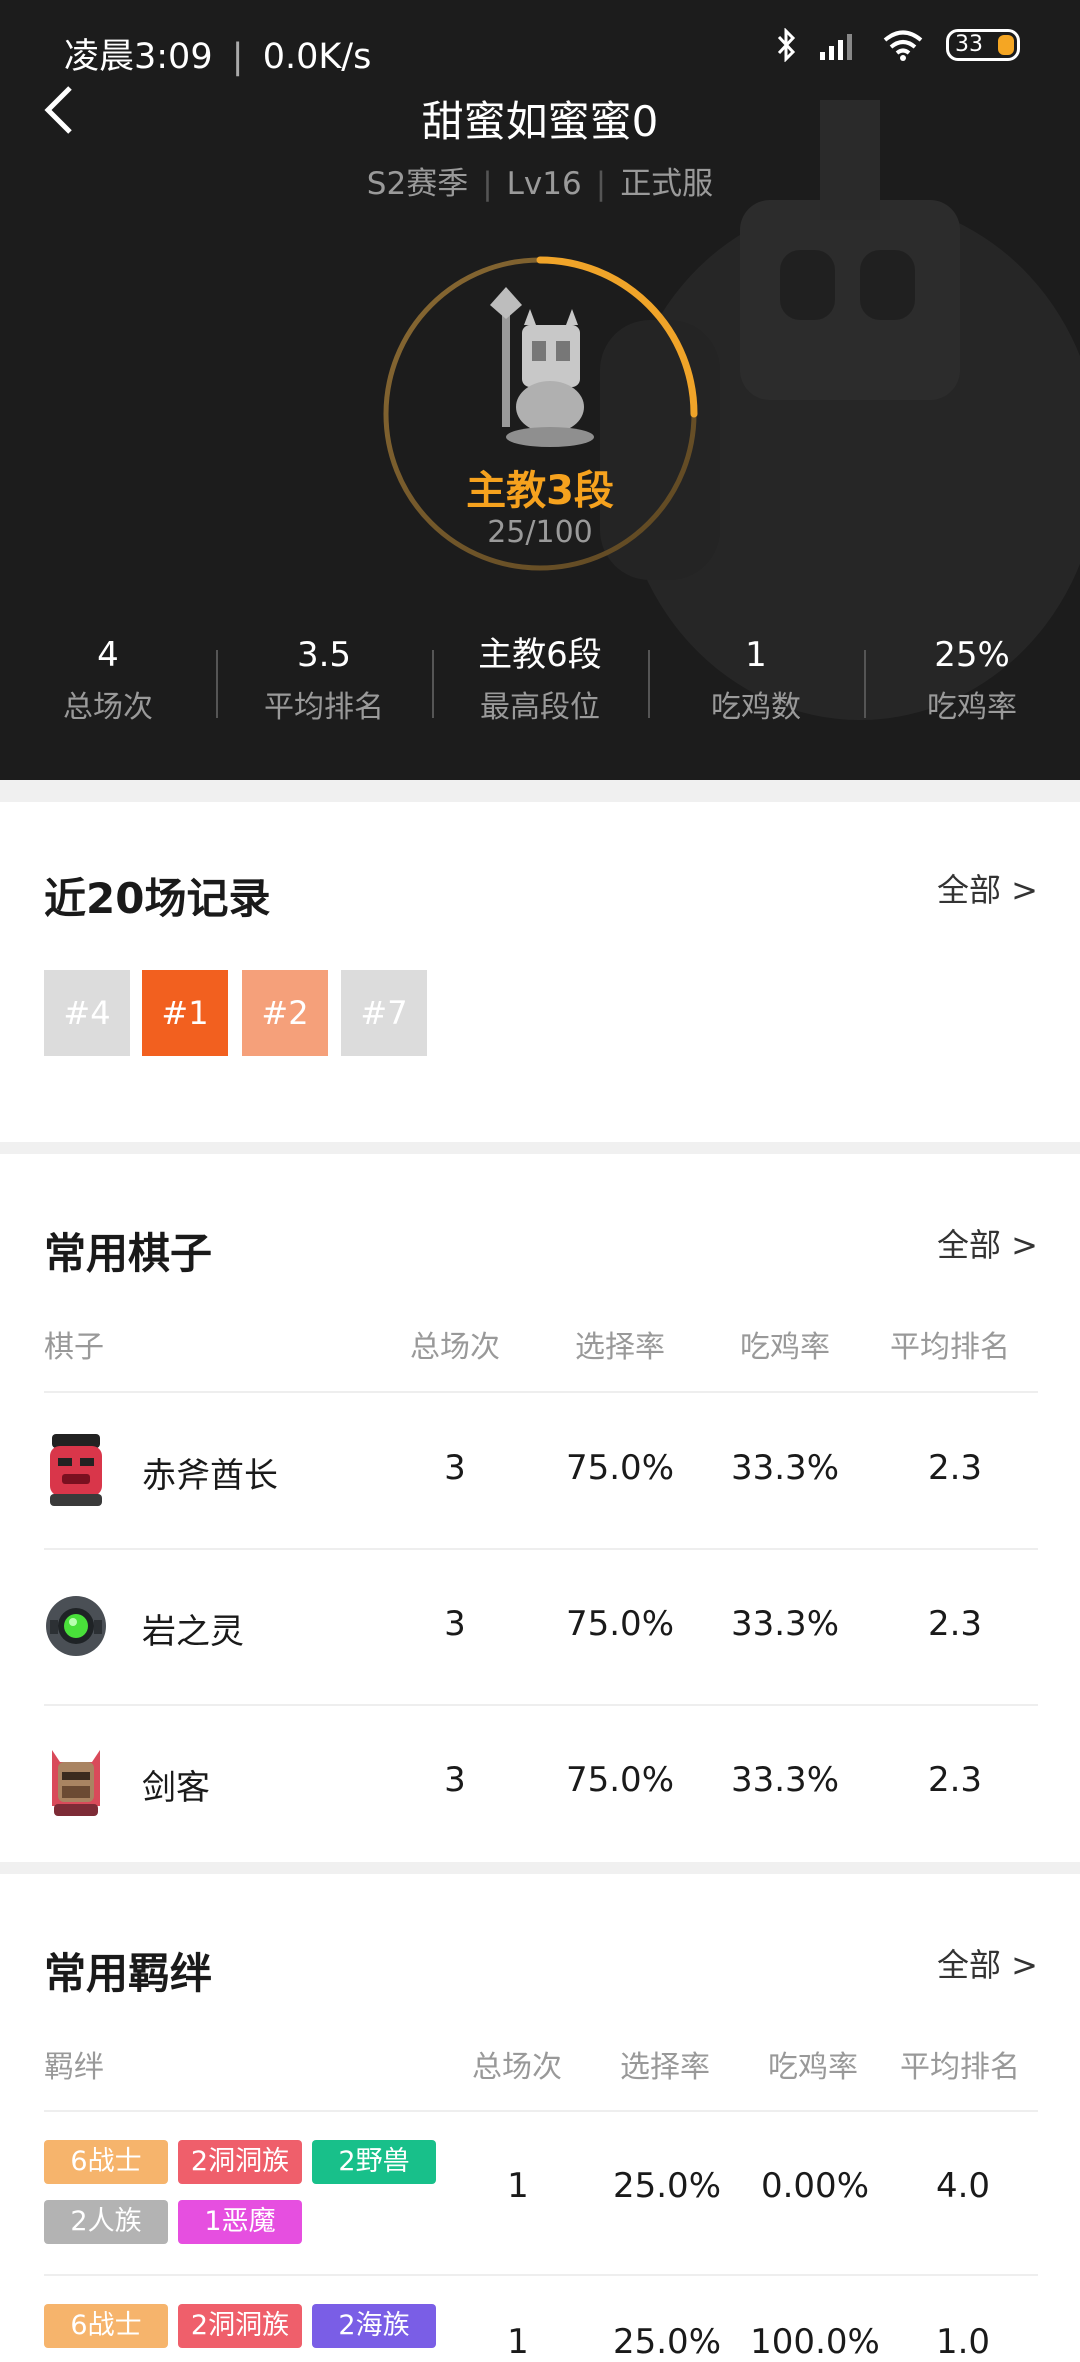 Image resolution: width=1080 pixels, height=2362 pixels. What do you see at coordinates (960, 2067) in the screenshot?
I see `bonds-header-avg-rank: 平均排名` at bounding box center [960, 2067].